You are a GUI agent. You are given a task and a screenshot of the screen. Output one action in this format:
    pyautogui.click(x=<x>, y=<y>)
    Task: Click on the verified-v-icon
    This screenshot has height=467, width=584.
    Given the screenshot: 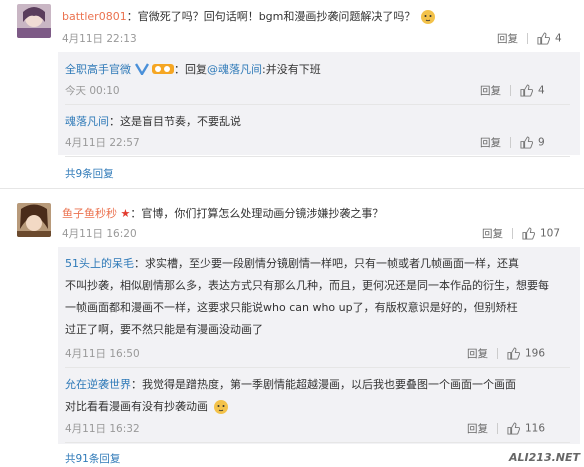 What is the action you would take?
    pyautogui.click(x=141, y=70)
    